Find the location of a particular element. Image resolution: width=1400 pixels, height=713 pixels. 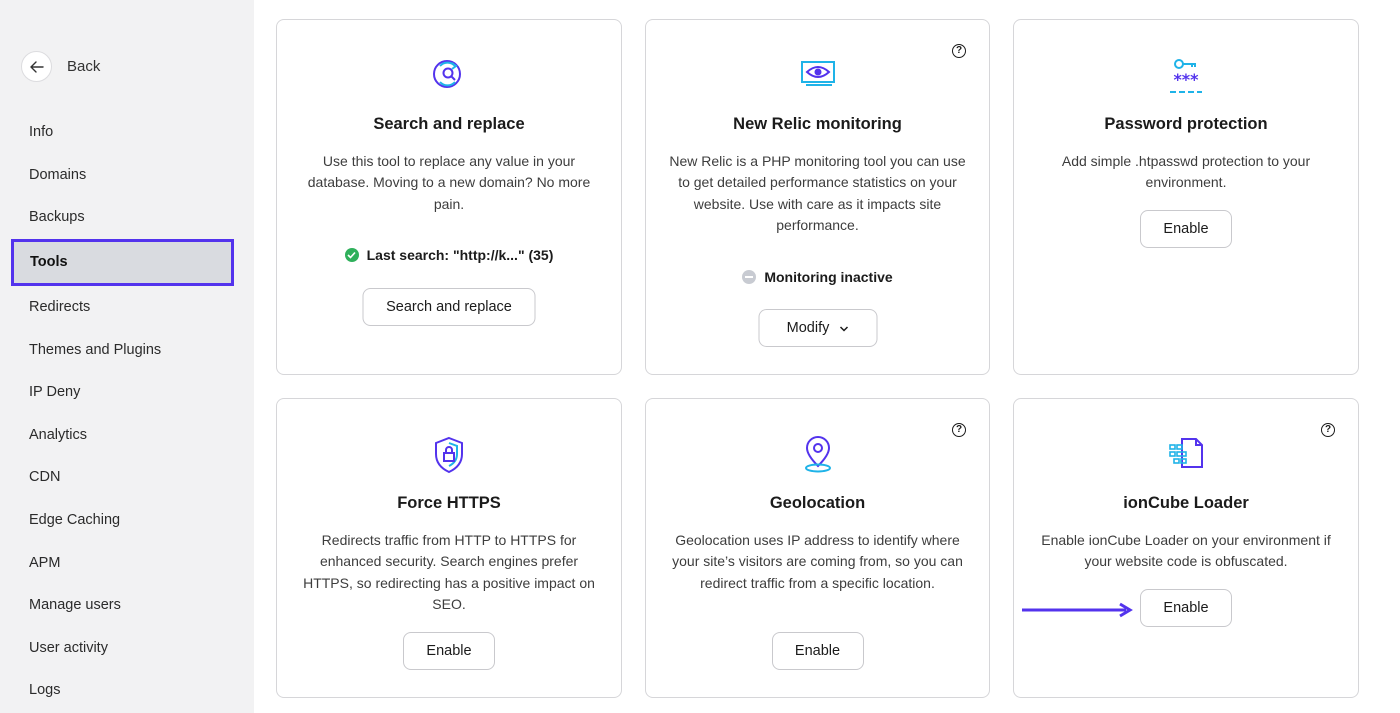

sidebar-item-manage-users: Manage users is located at coordinates (126, 605).